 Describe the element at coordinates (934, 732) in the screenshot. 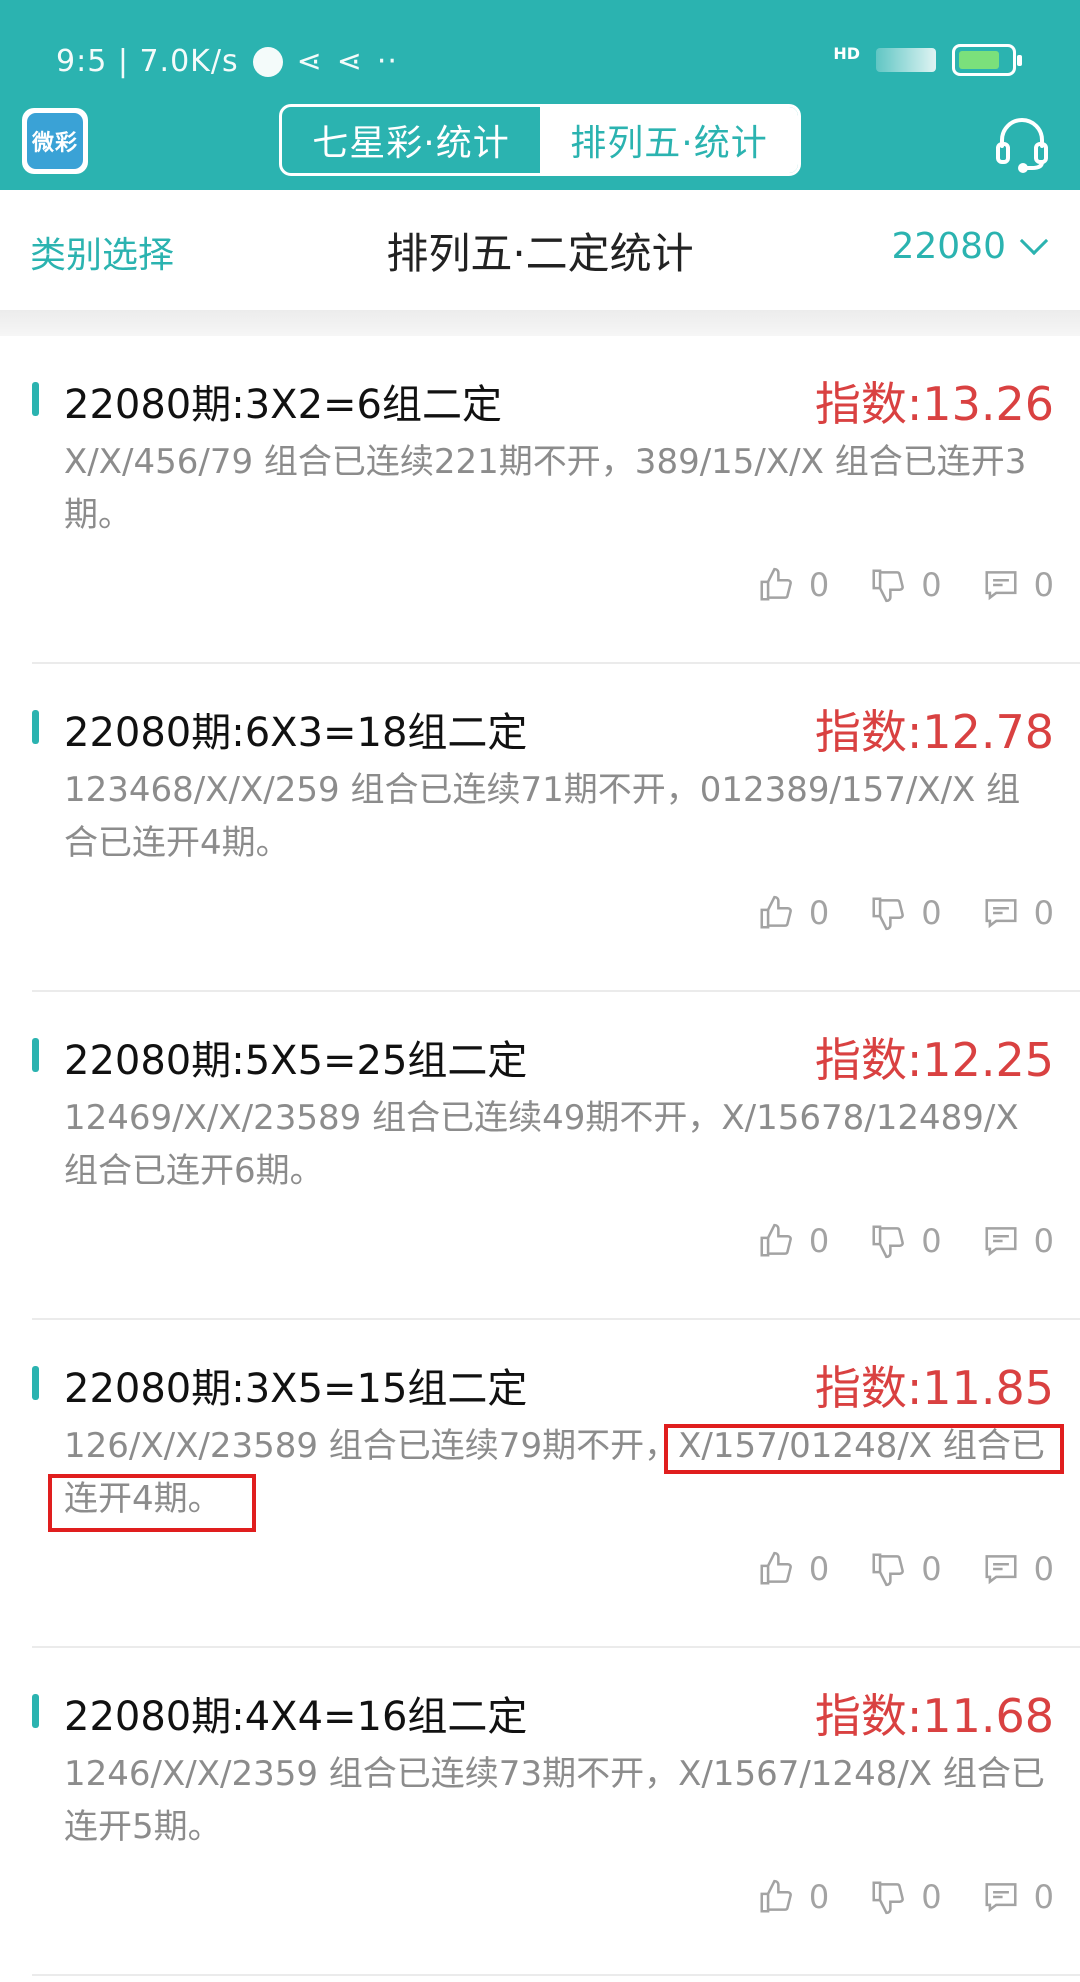

I see `item-index: 指数:12.78` at that location.